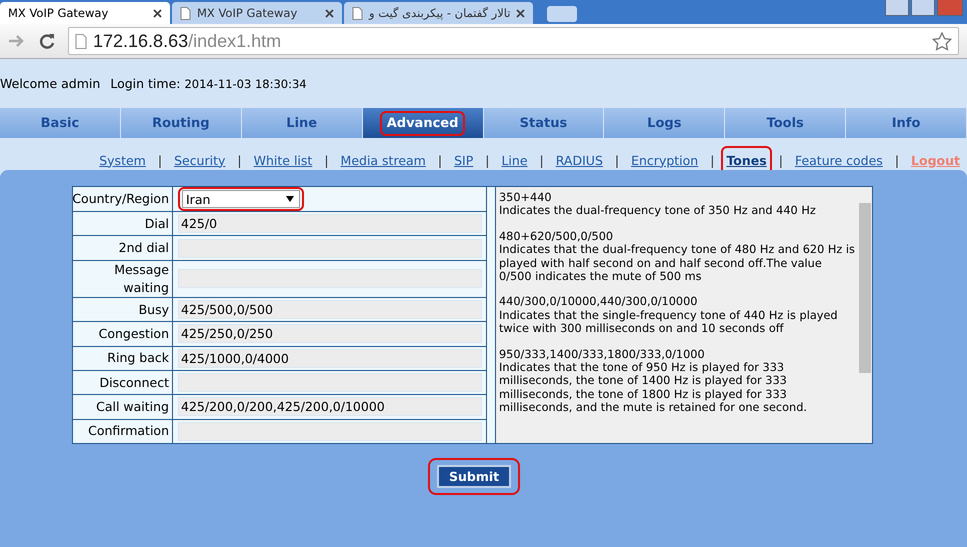 The width and height of the screenshot is (967, 547). Describe the element at coordinates (330, 224) in the screenshot. I see `tone-input: 425/0` at that location.